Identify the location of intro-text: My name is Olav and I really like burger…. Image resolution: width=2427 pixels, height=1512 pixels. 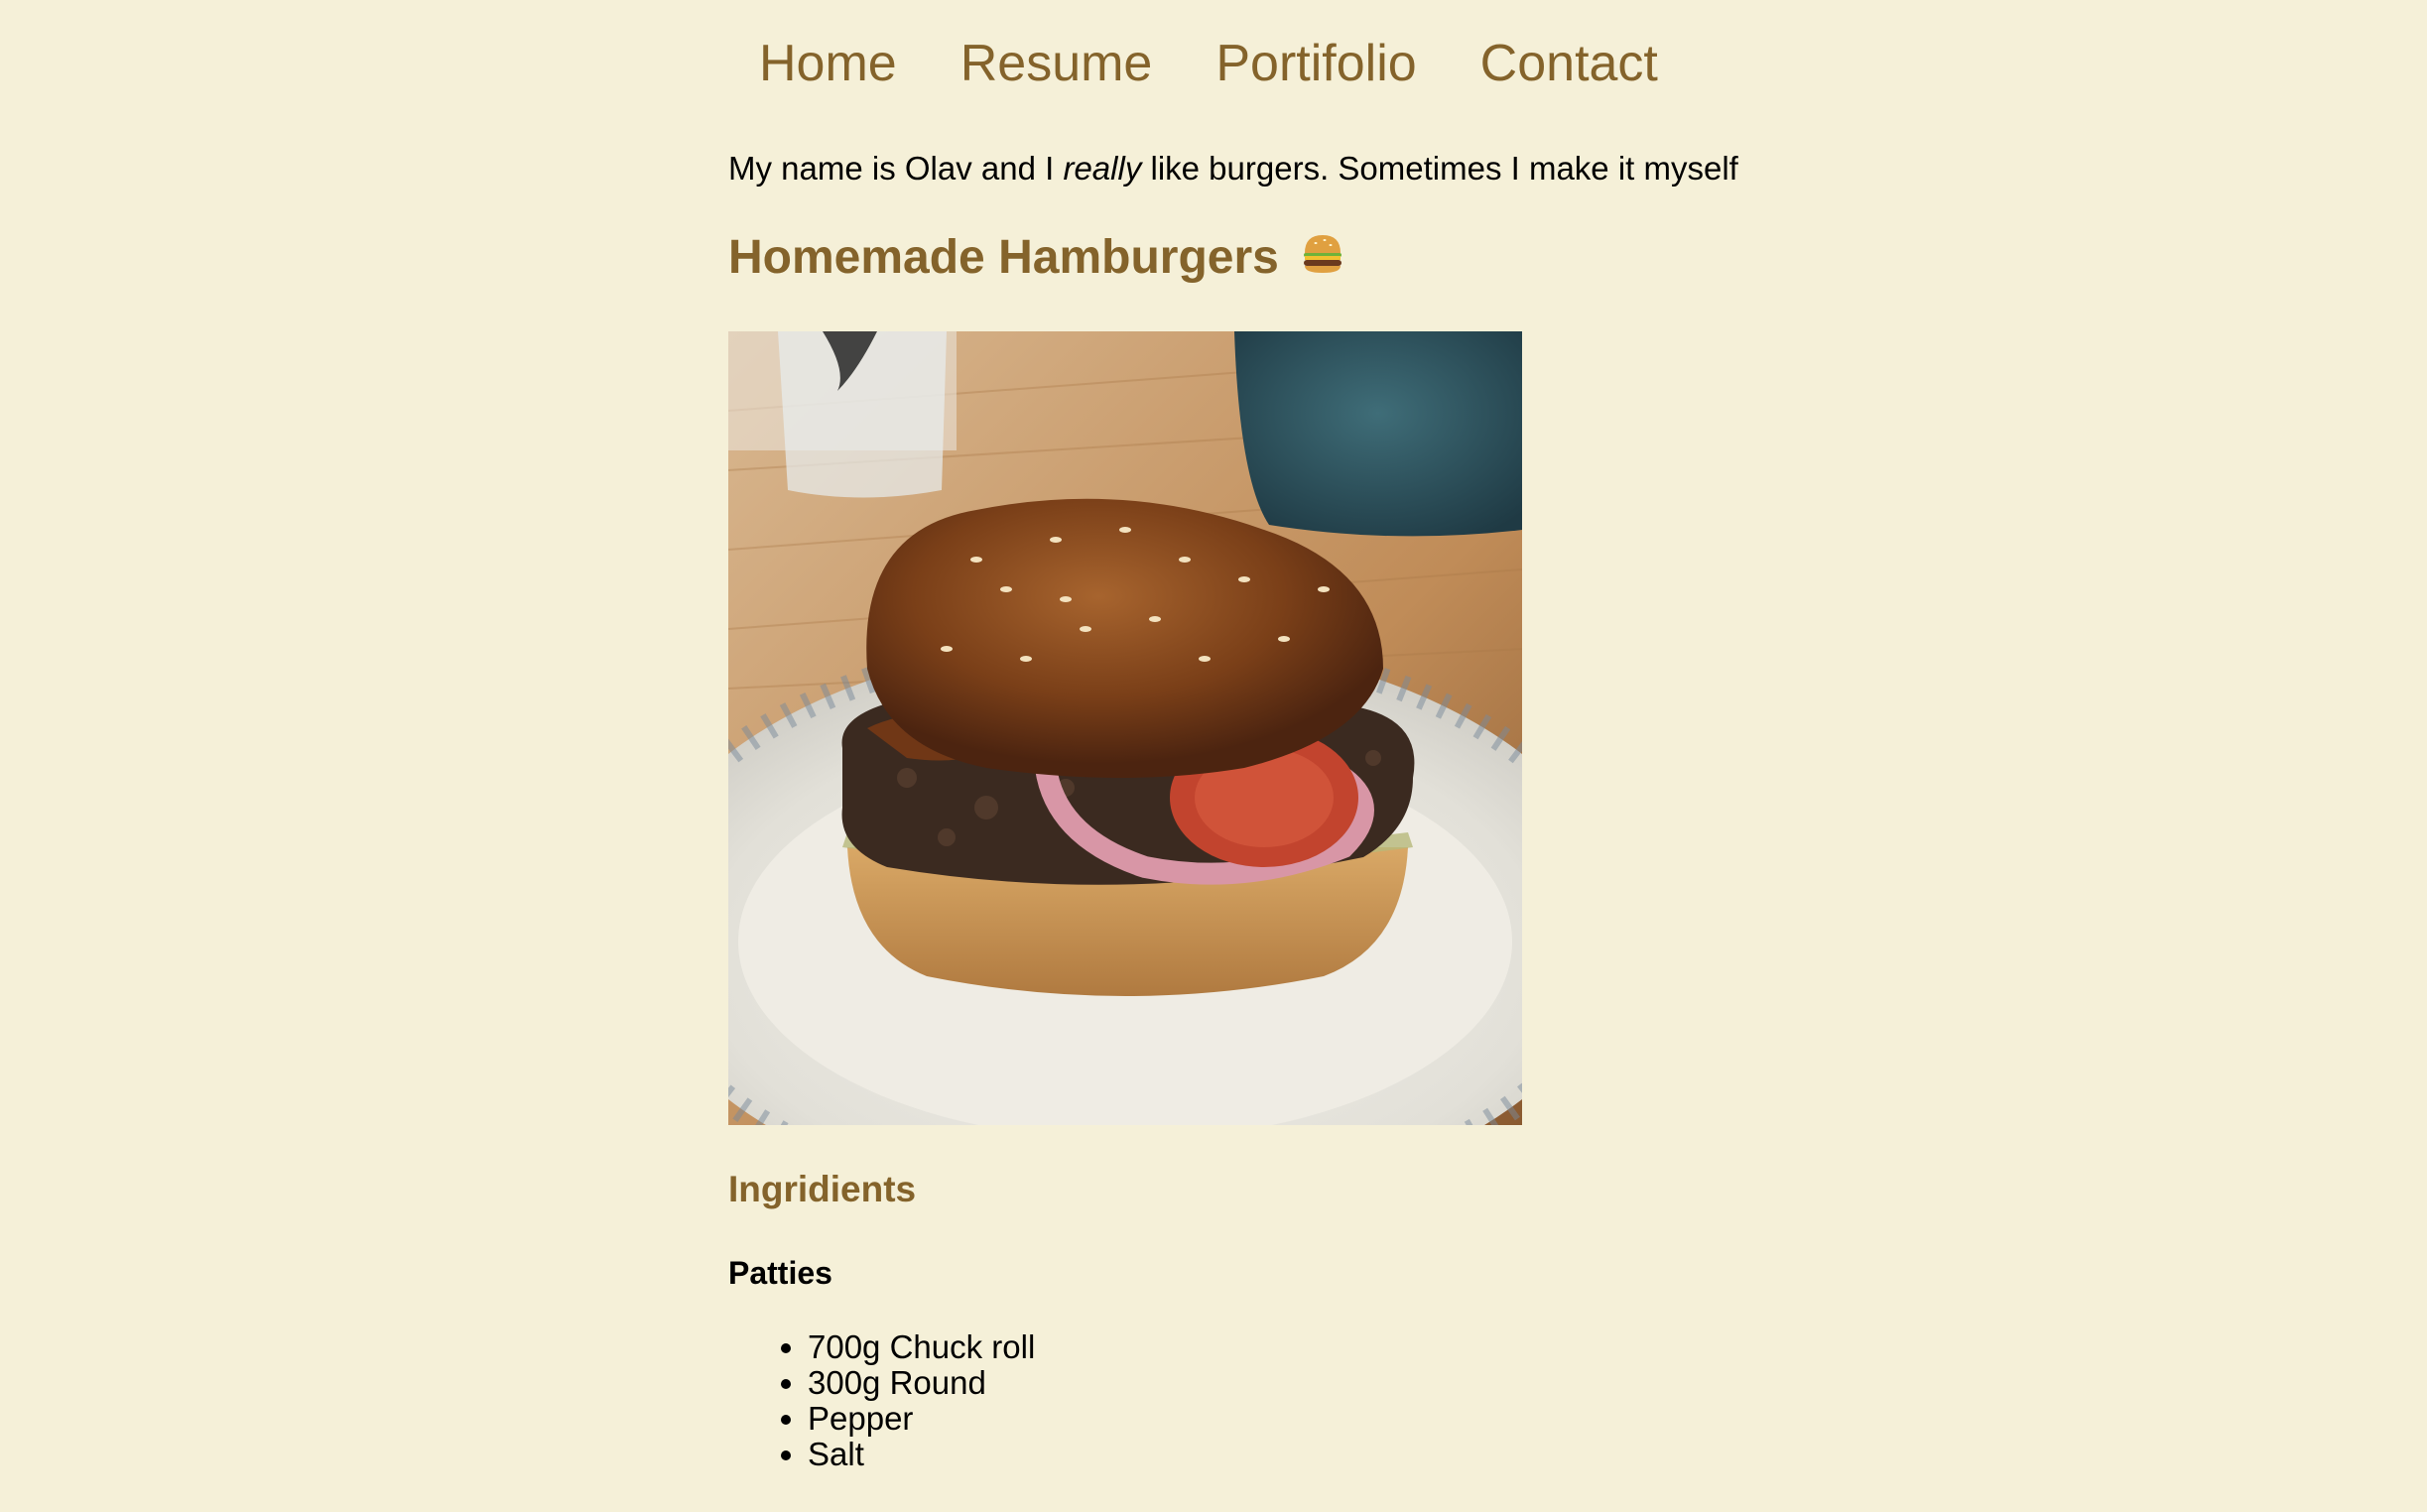
(1233, 168).